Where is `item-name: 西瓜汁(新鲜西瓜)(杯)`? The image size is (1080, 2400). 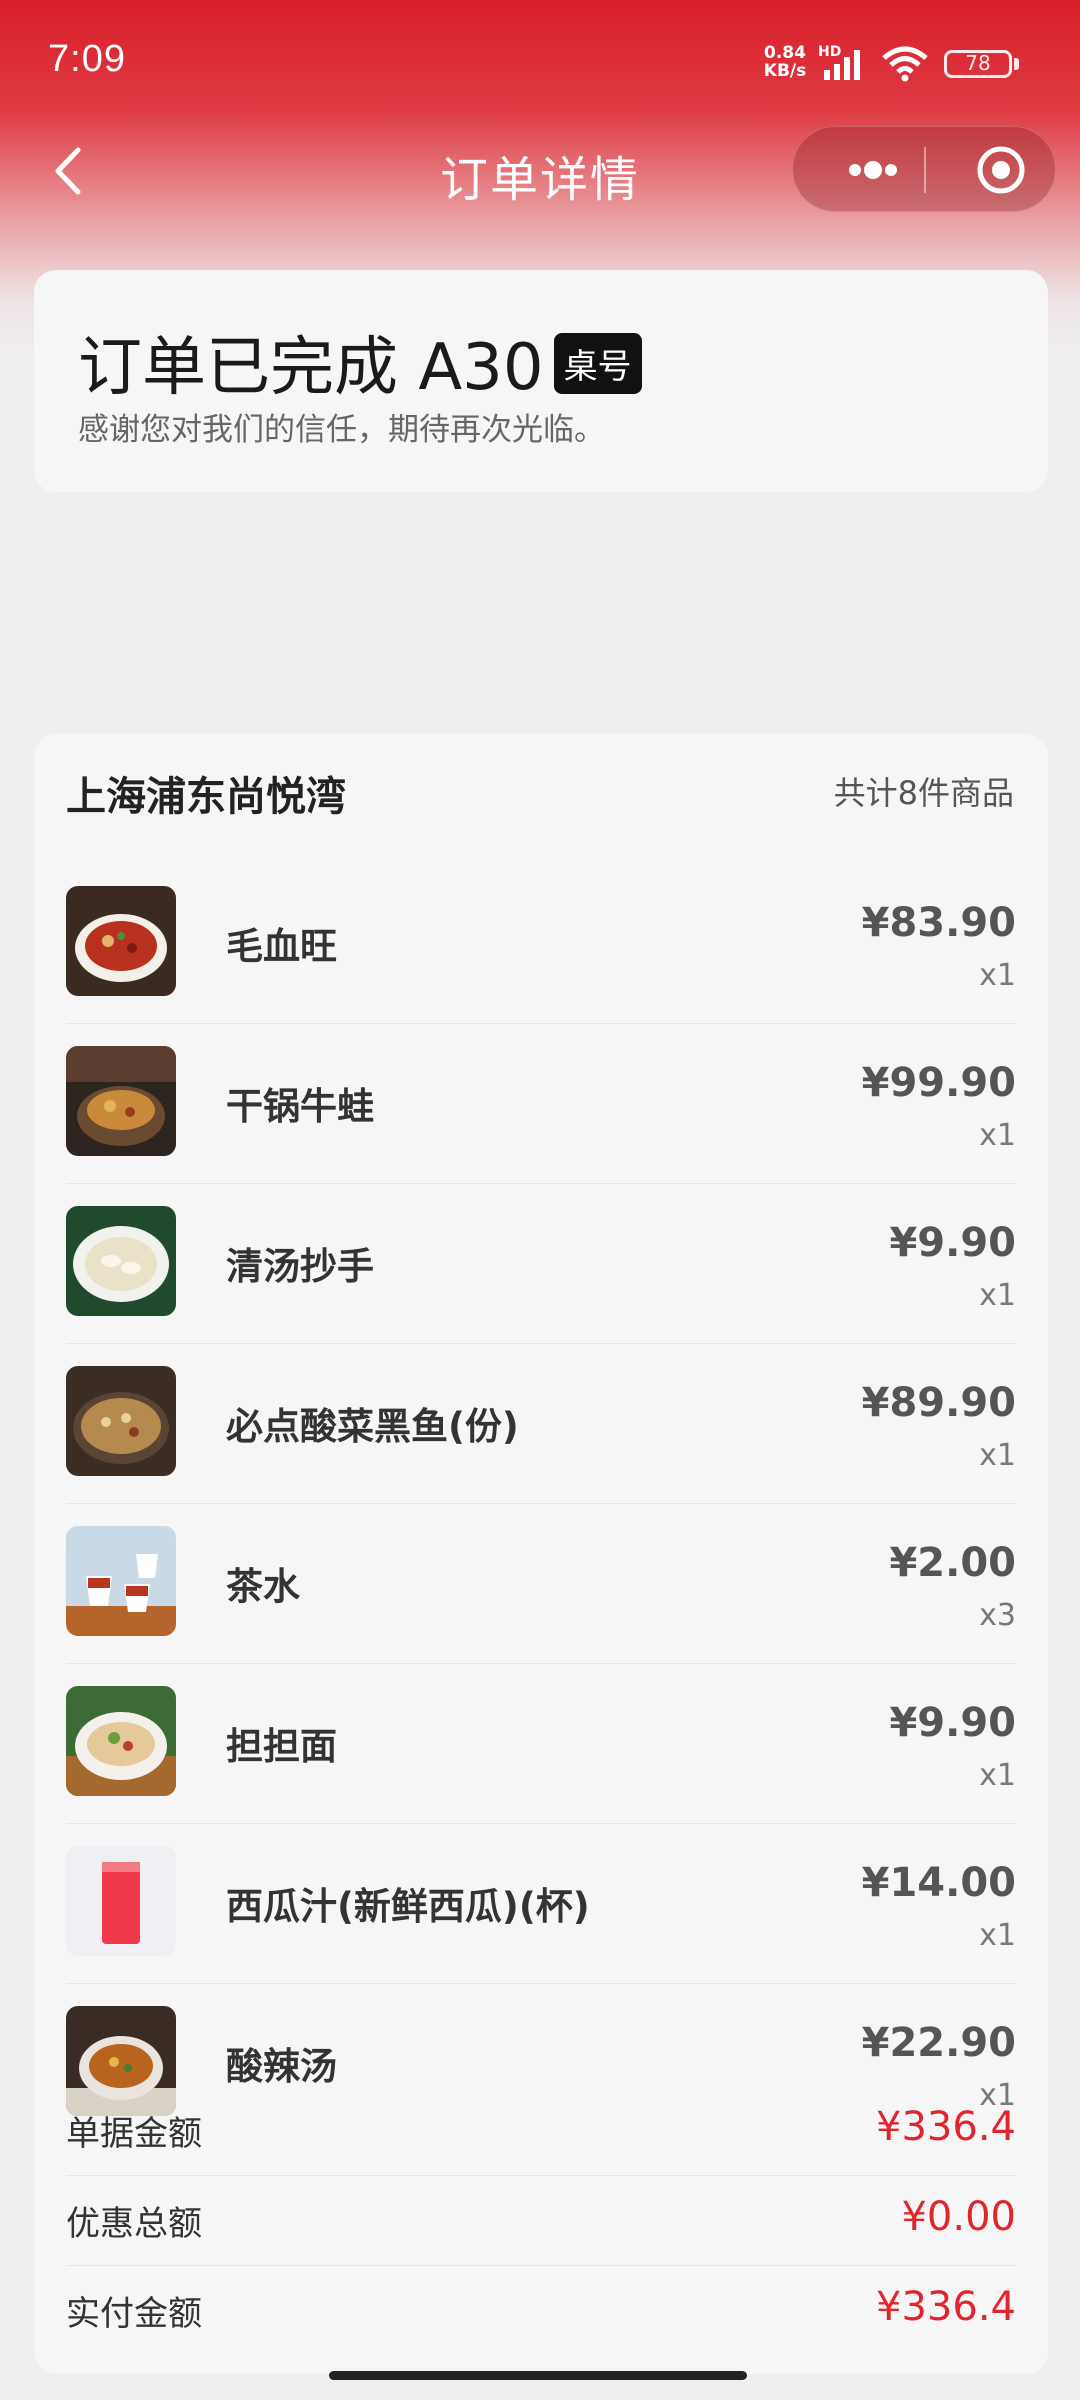
item-name: 西瓜汁(新鲜西瓜)(杯) is located at coordinates (408, 1906).